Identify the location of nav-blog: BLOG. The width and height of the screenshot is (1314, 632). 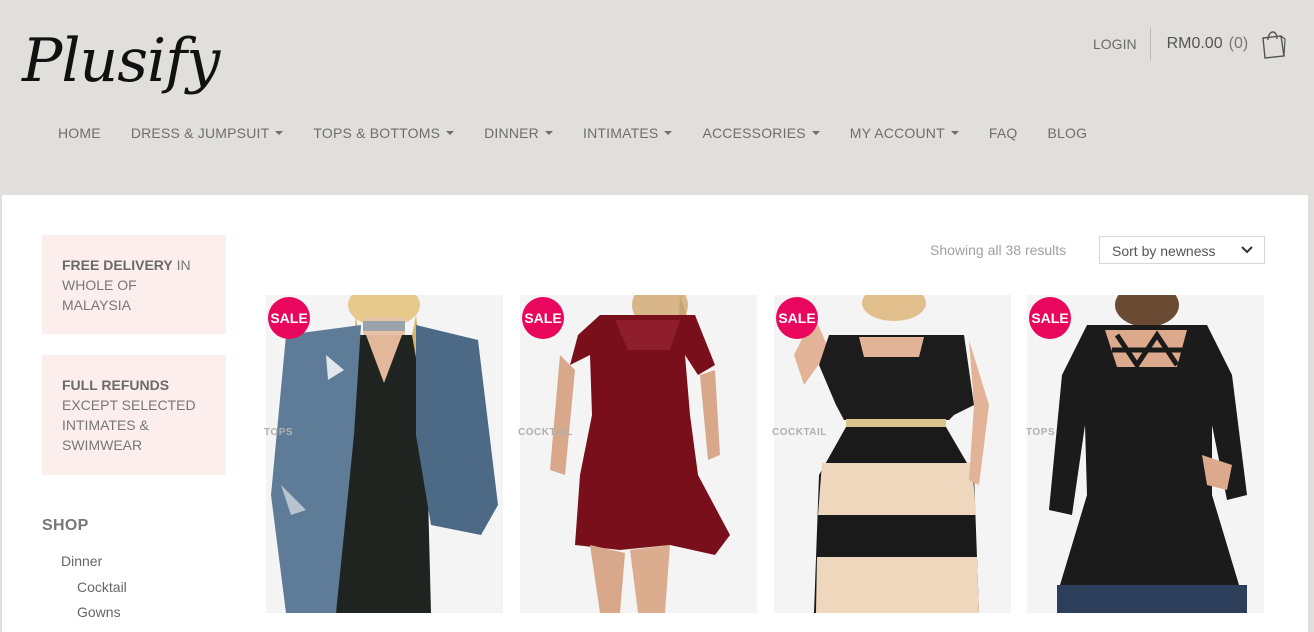
(1067, 133).